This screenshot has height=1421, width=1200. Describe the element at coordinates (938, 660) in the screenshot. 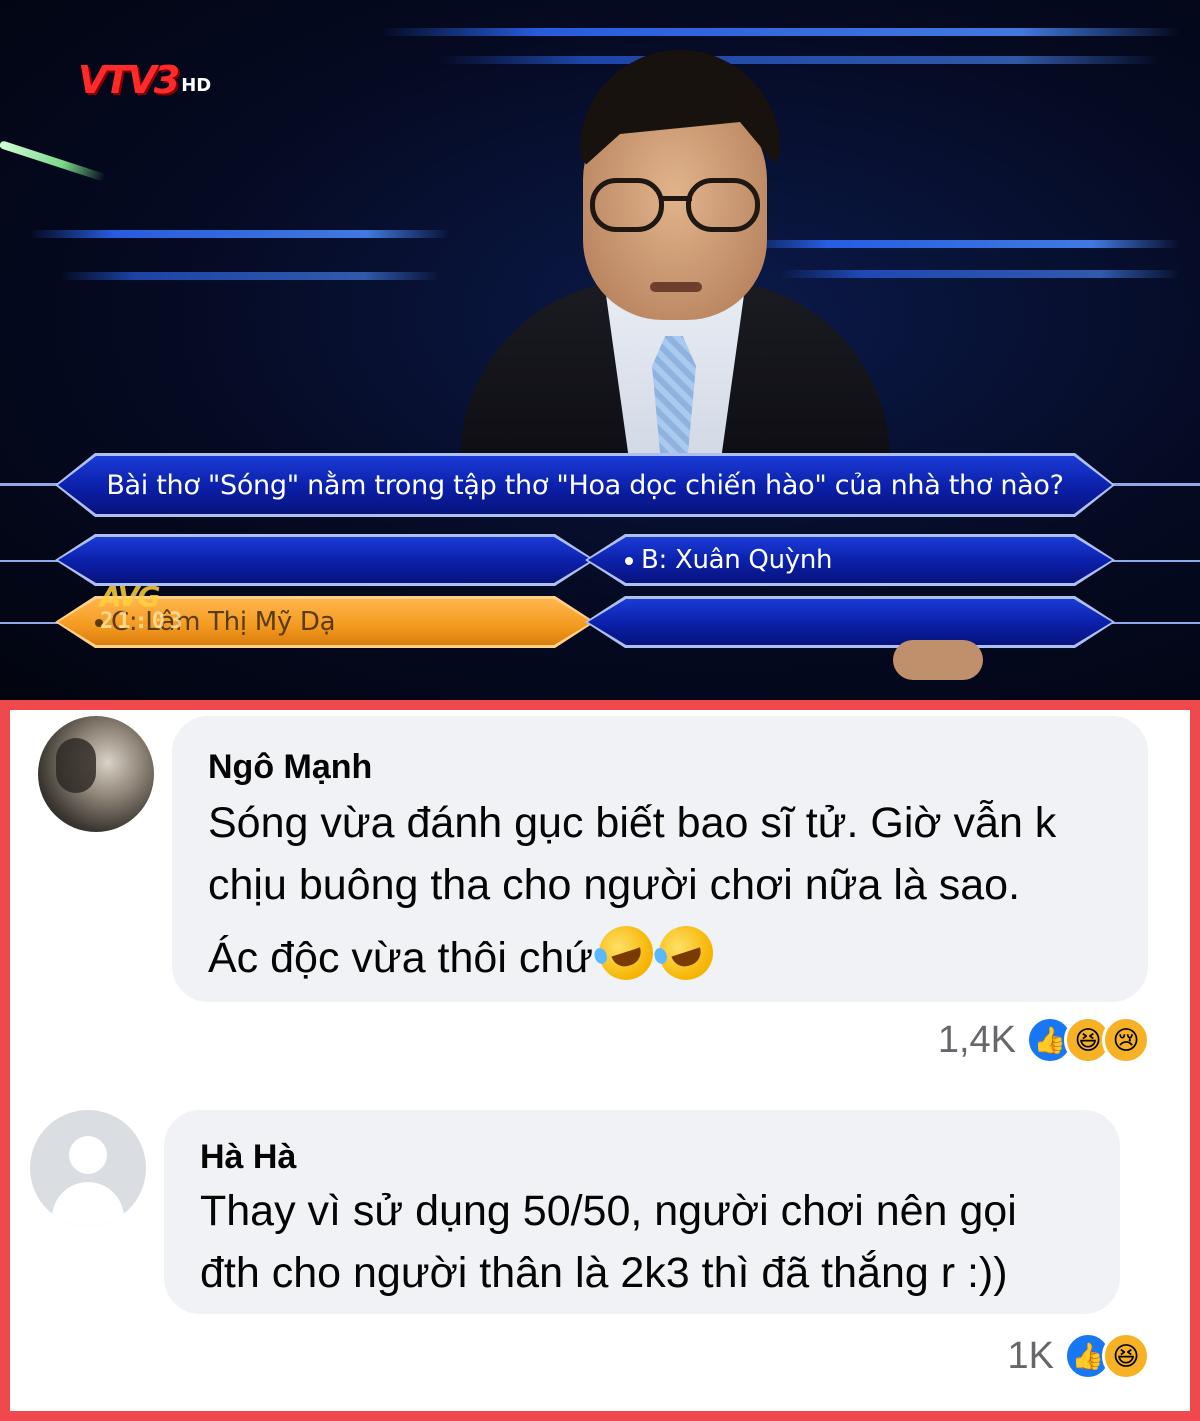

I see `host-hand` at that location.